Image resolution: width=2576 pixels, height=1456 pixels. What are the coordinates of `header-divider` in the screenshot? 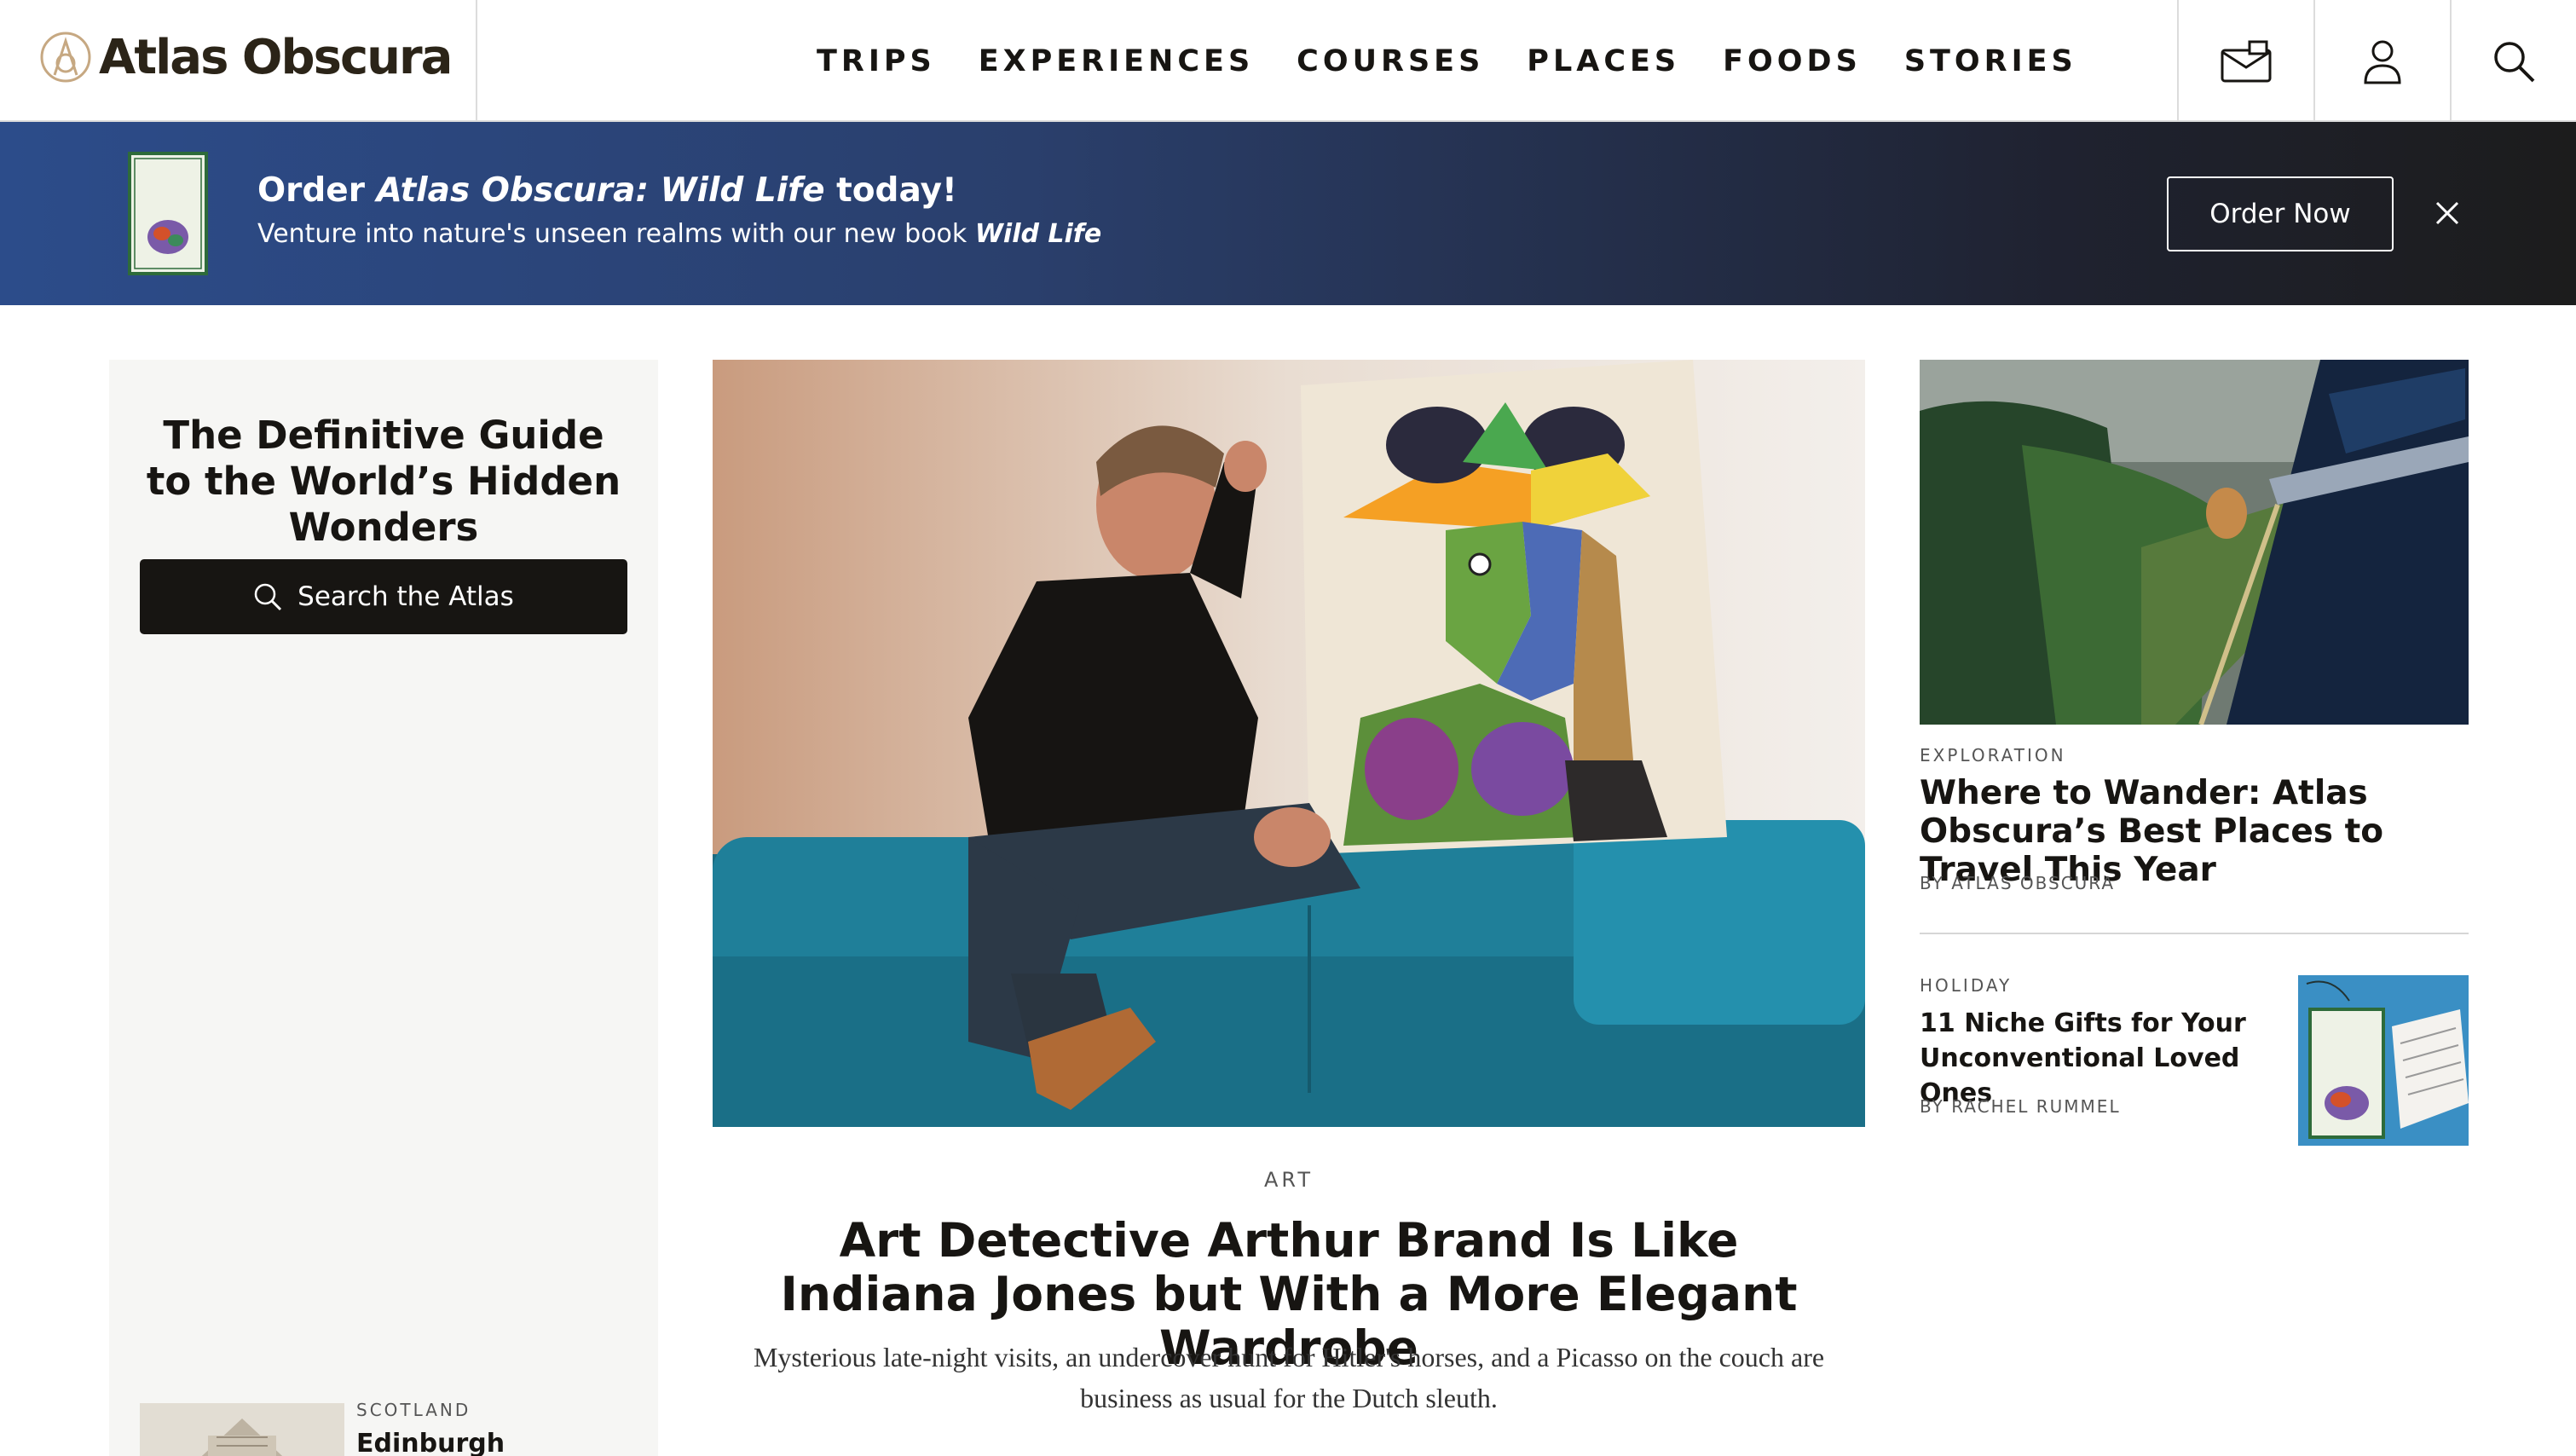 It's located at (476, 61).